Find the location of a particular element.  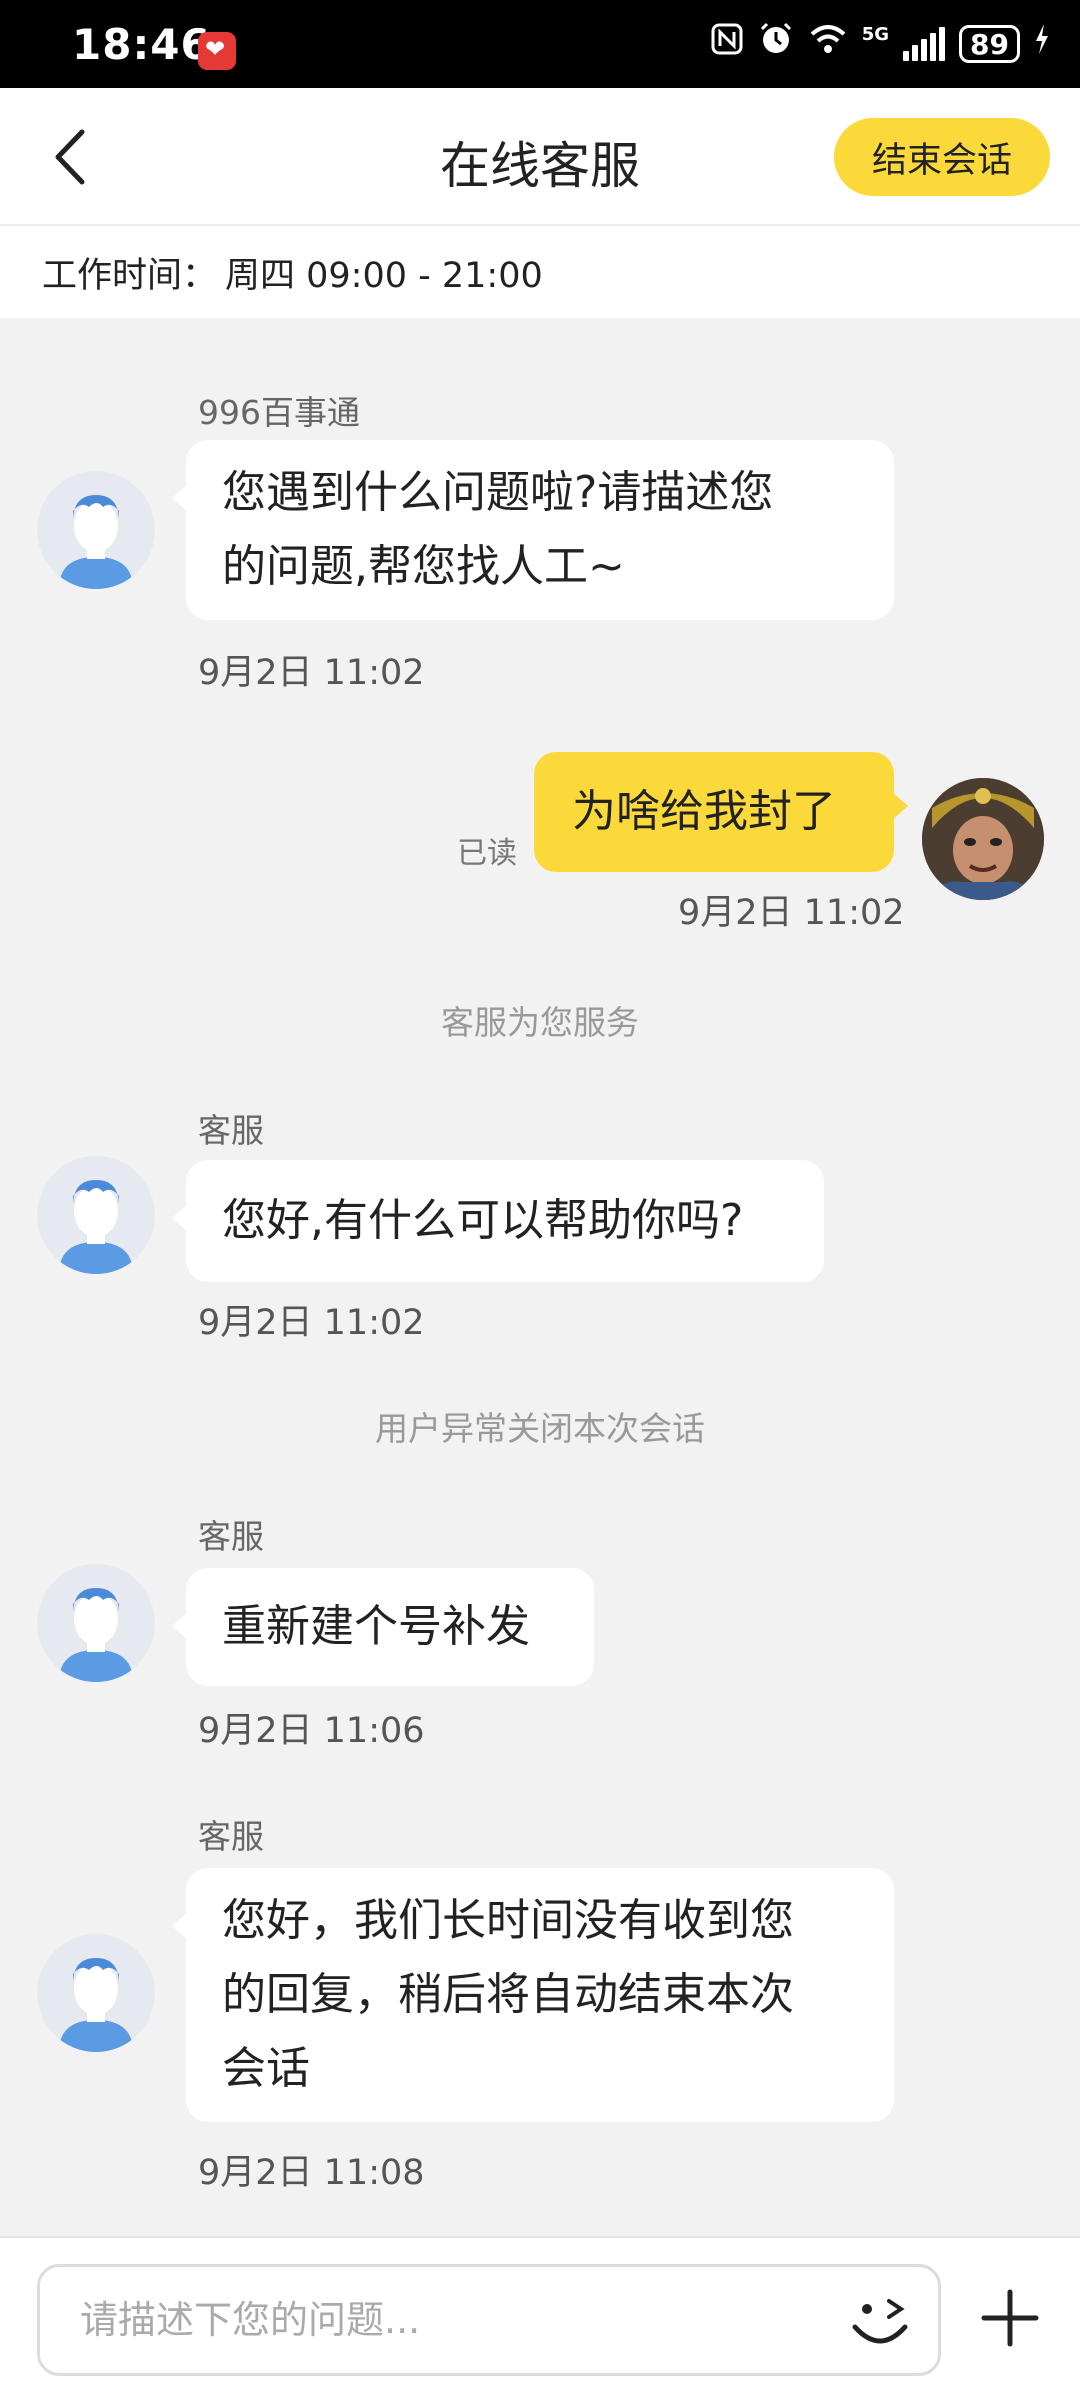

emoji-button is located at coordinates (880, 2323).